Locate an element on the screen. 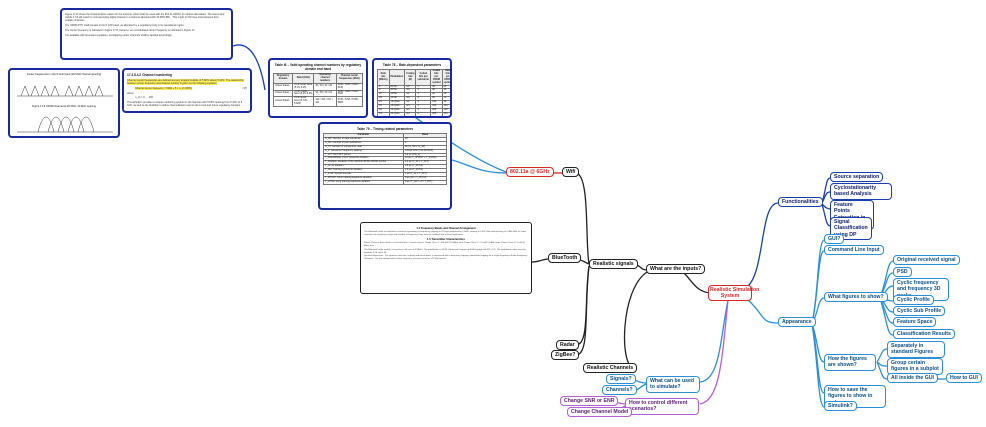 Image resolution: width=986 pixels, height=427 pixels. table-cell: 54 is located at coordinates (383, 113).